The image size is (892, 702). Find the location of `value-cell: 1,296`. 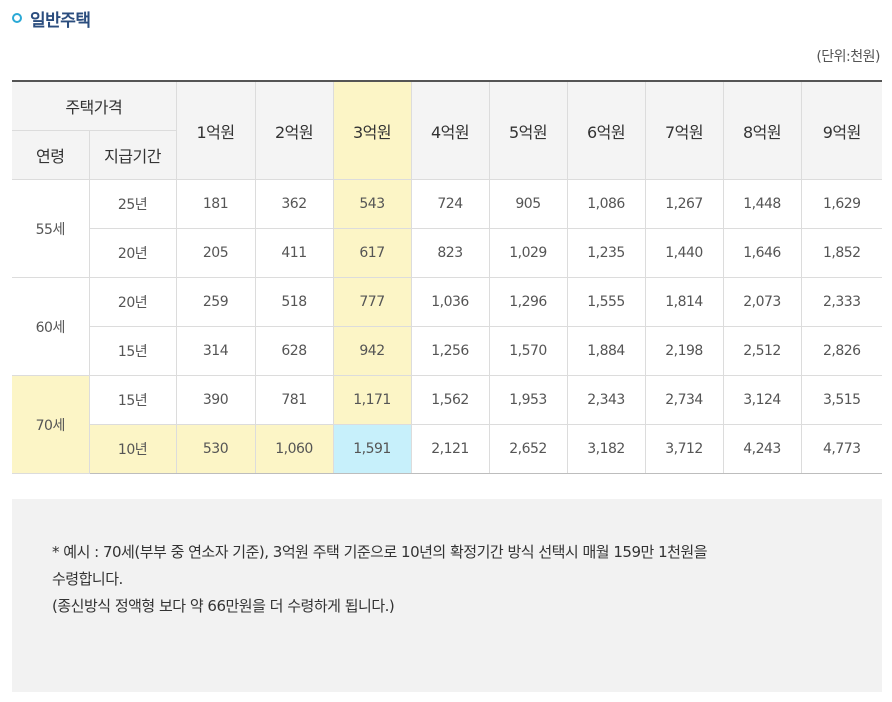

value-cell: 1,296 is located at coordinates (528, 302).